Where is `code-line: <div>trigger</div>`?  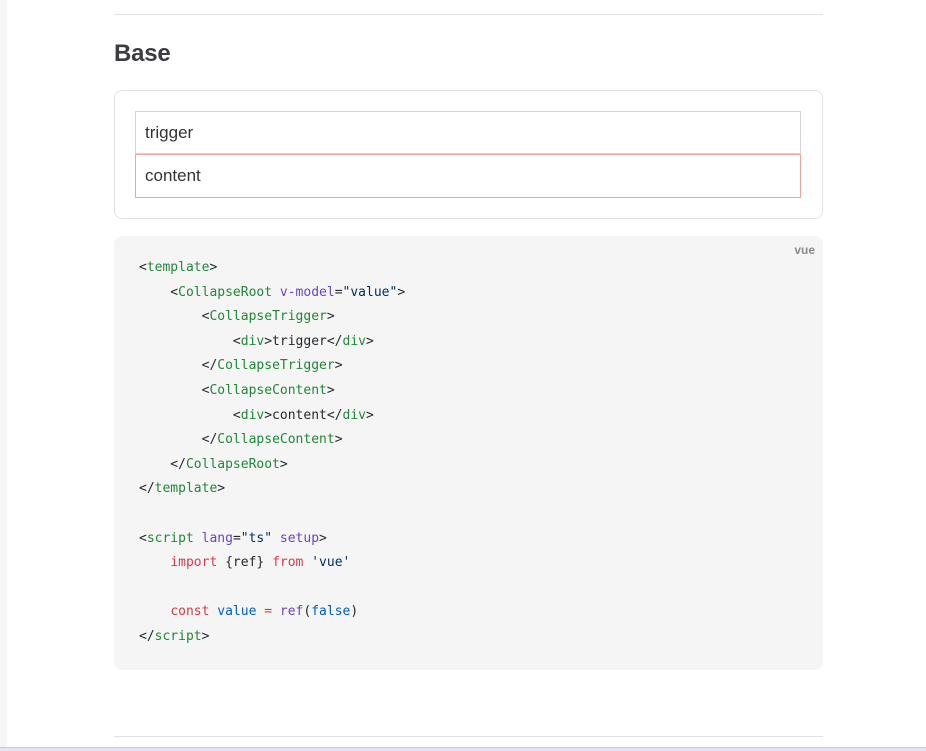
code-line: <div>trigger</div> is located at coordinates (272, 342).